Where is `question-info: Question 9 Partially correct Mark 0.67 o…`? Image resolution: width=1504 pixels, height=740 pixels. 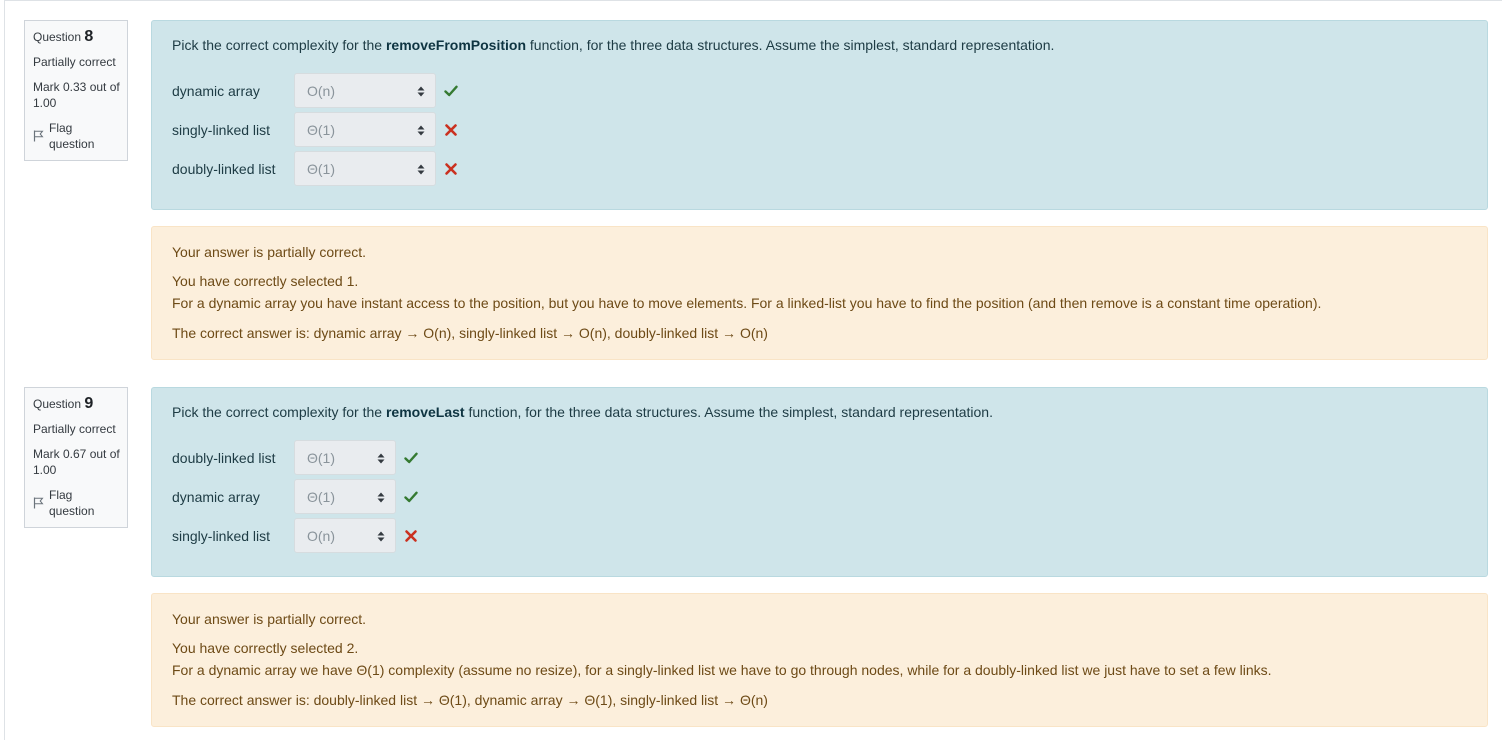 question-info: Question 9 Partially correct Mark 0.67 o… is located at coordinates (76, 457).